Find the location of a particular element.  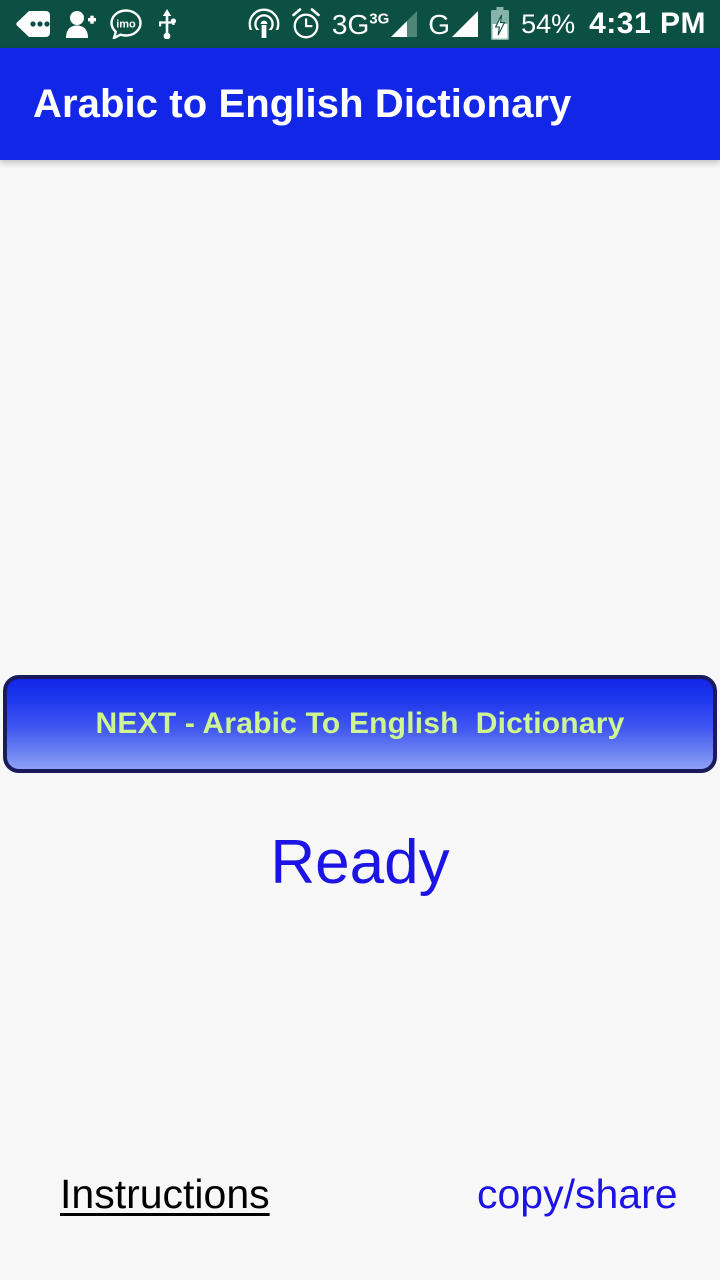

status-bar-system-icons: 3G3G G 54% 4:31 PM is located at coordinates (476, 24).